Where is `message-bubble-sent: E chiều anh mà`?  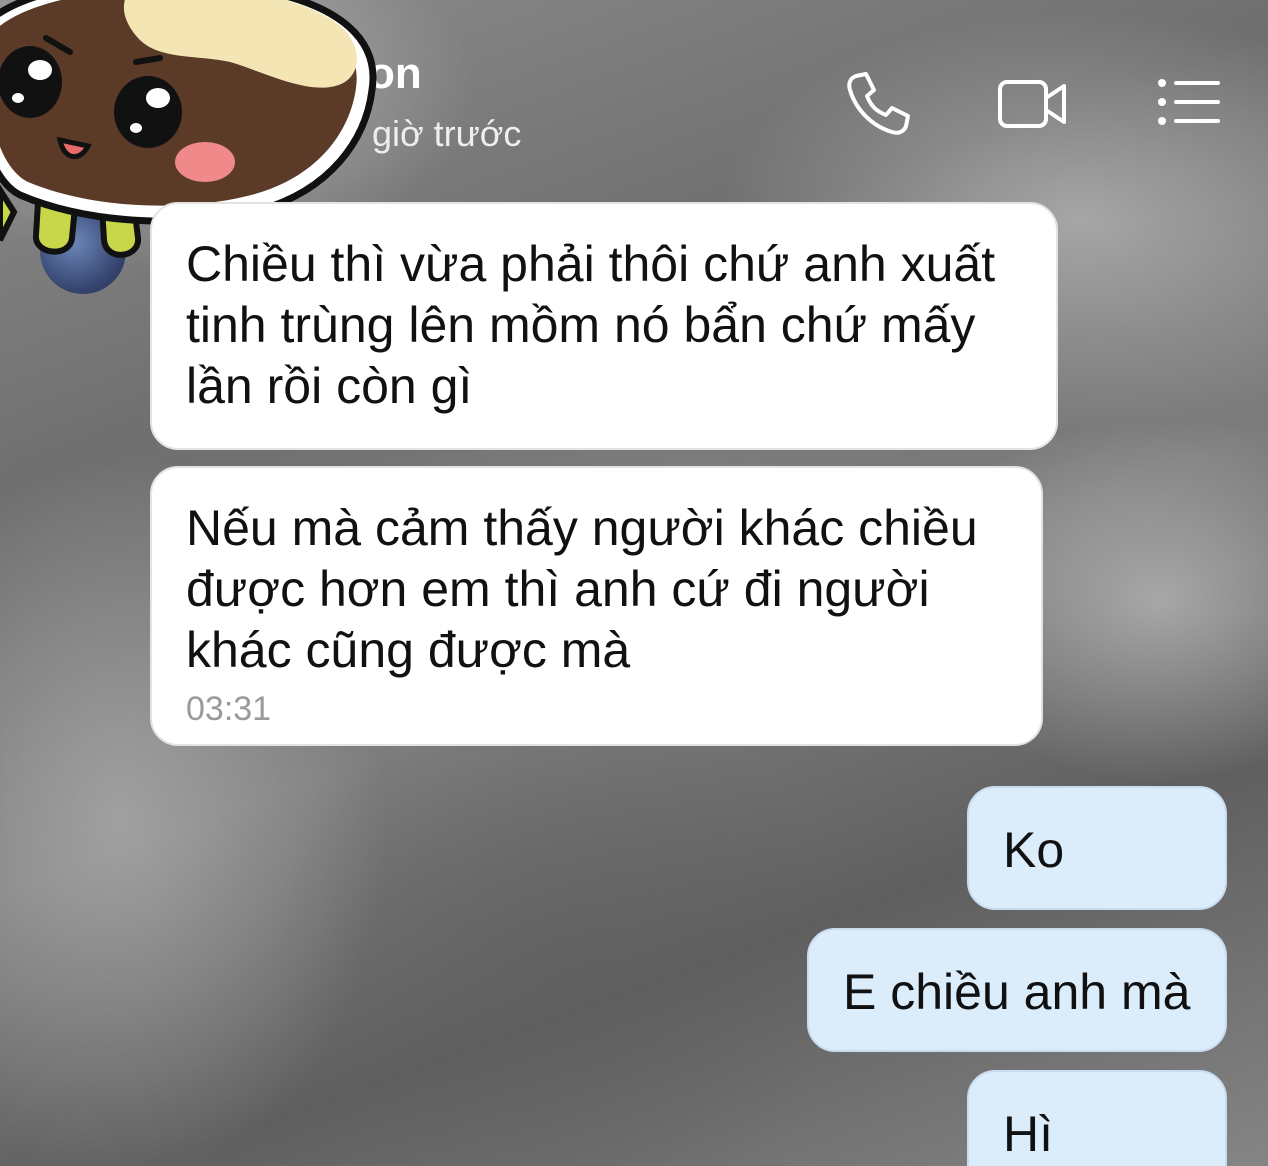
message-bubble-sent: E chiều anh mà is located at coordinates (1017, 990).